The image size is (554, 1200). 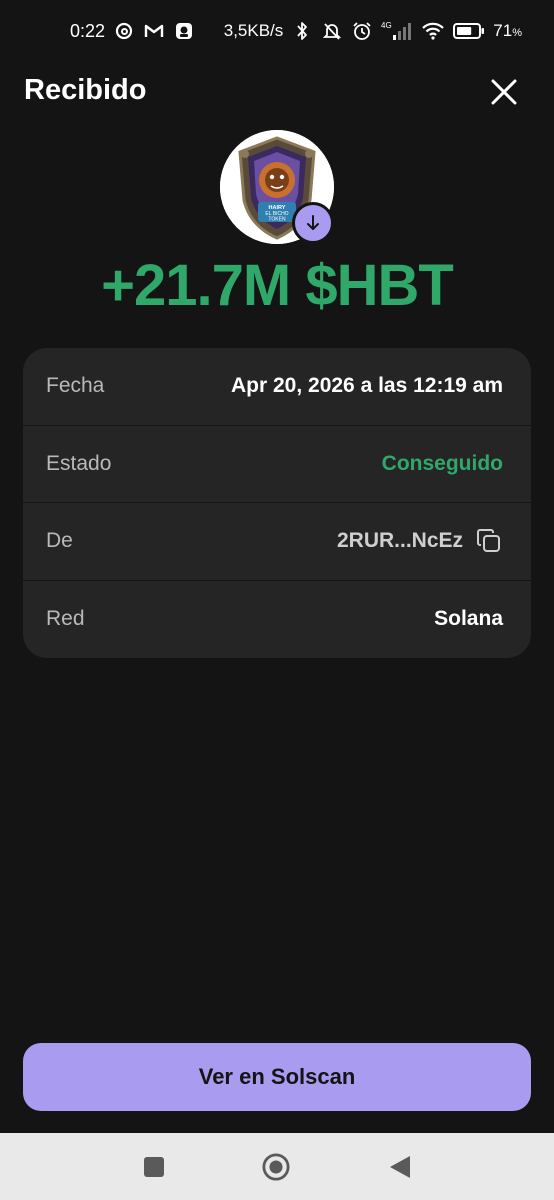 What do you see at coordinates (302, 31) in the screenshot?
I see `bluetooth-icon` at bounding box center [302, 31].